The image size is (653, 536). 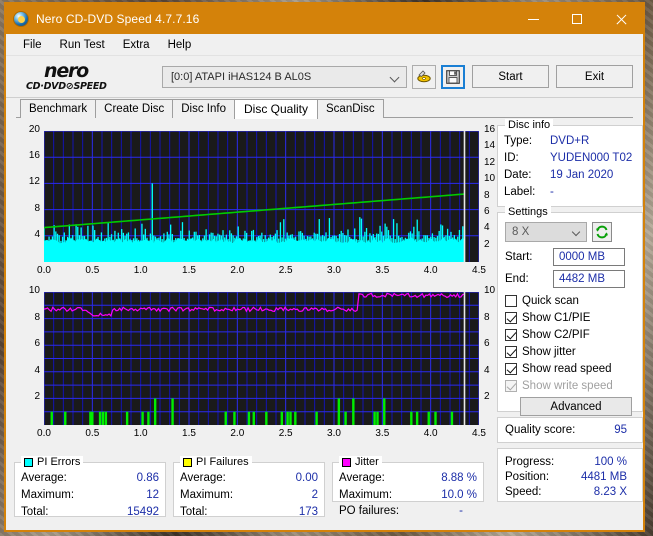 What do you see at coordinates (570, 491) in the screenshot?
I see `table-row: Speed: 8.23 X` at bounding box center [570, 491].